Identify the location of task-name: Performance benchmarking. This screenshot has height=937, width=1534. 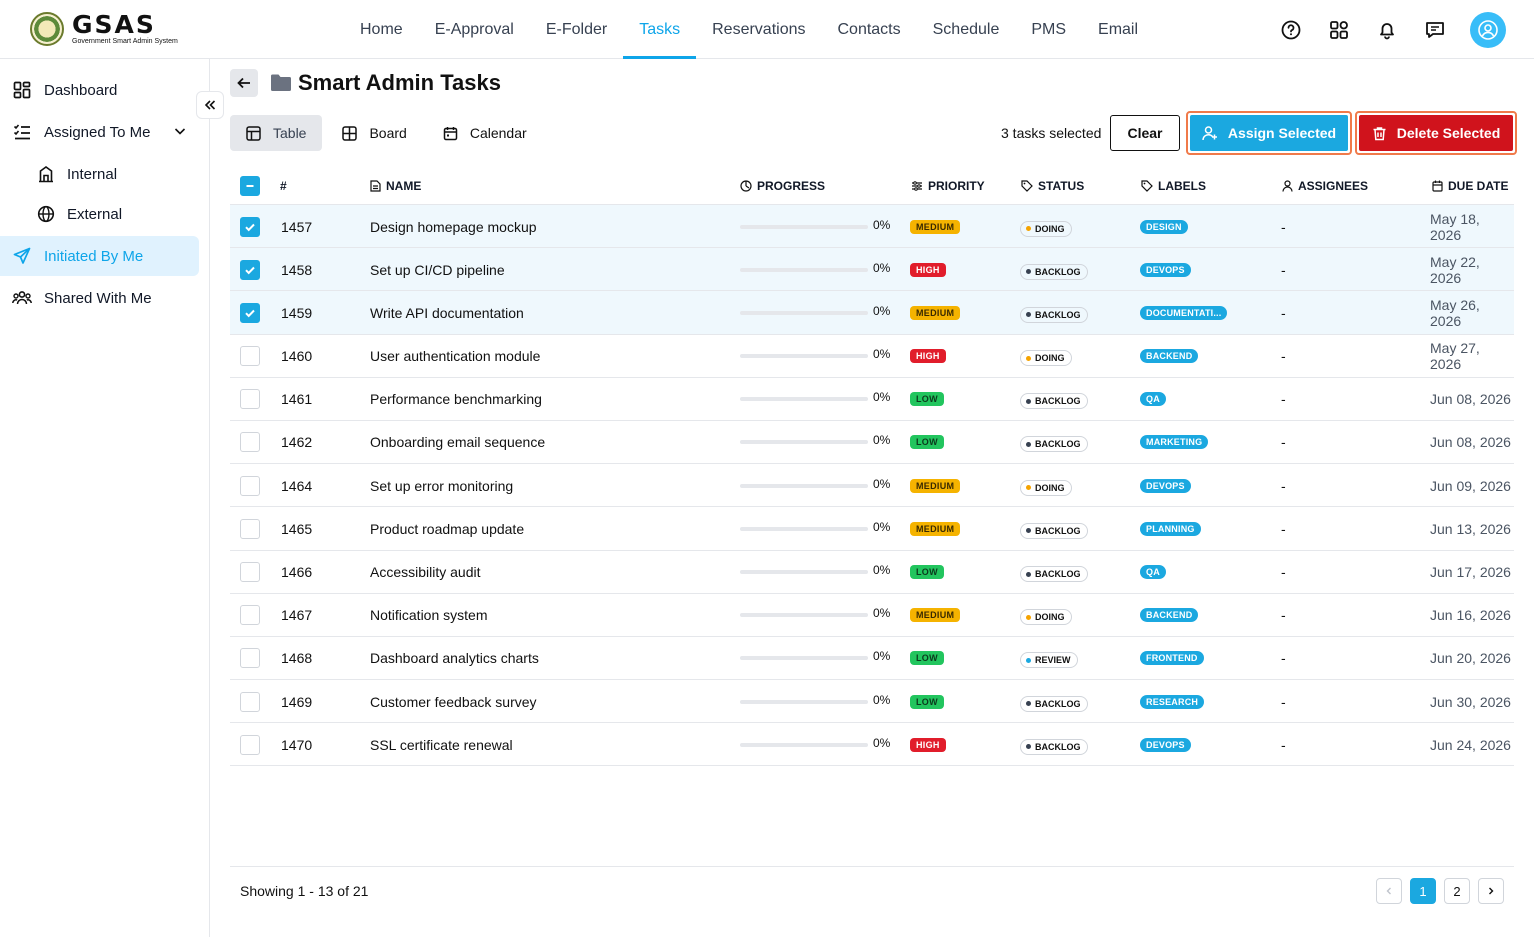
(456, 399).